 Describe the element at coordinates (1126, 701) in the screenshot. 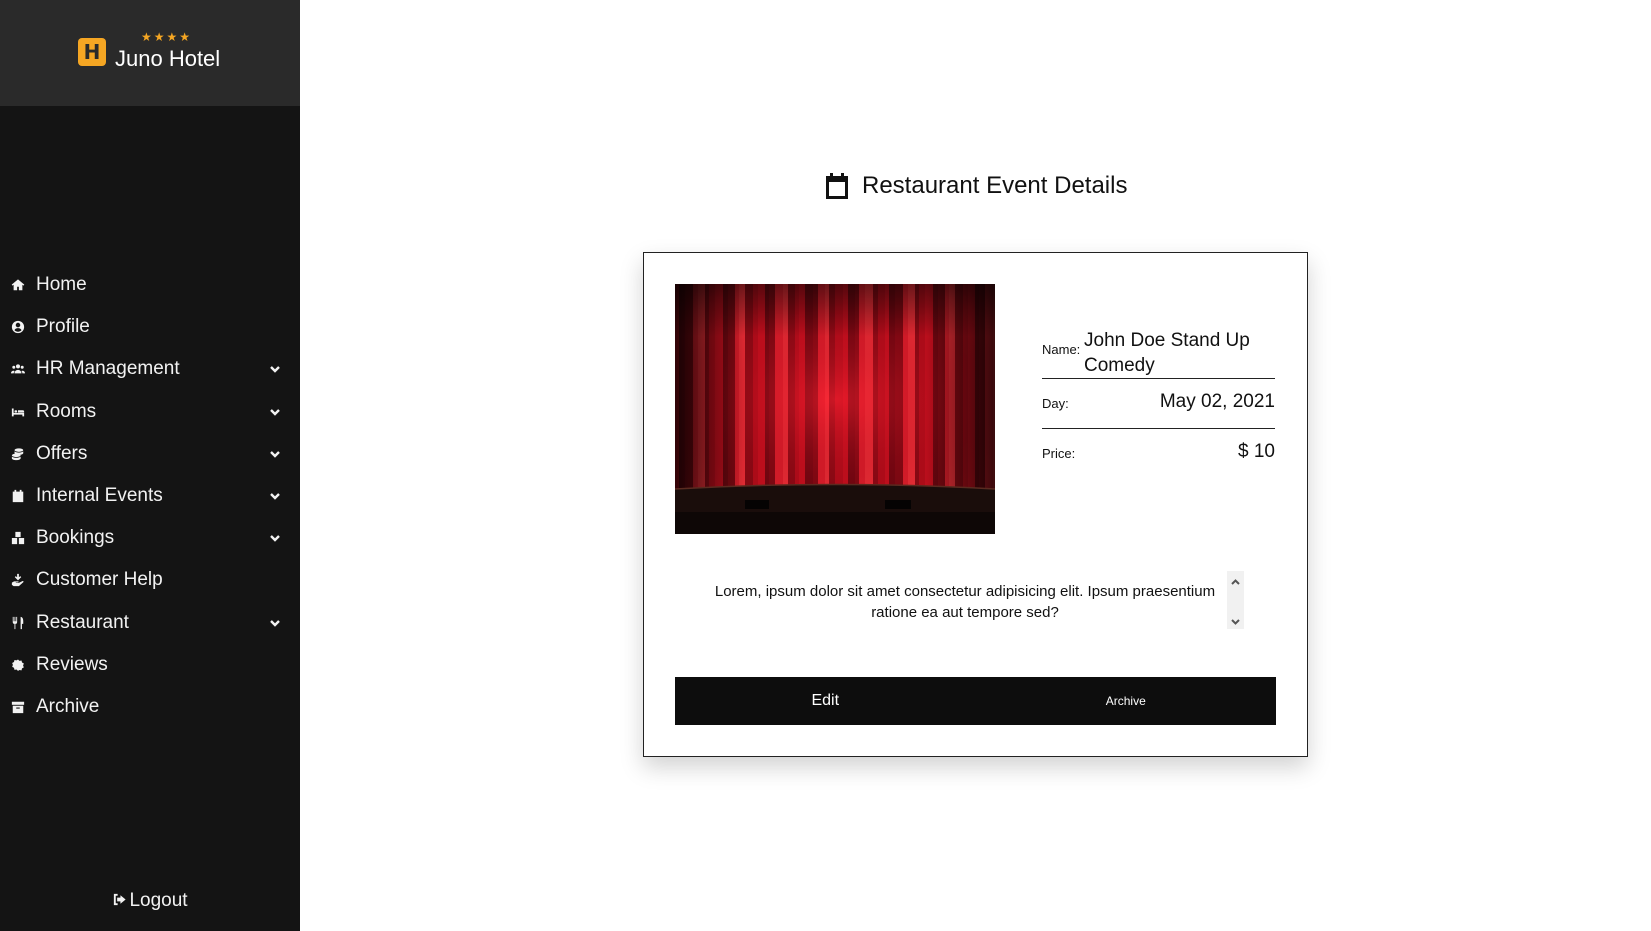

I see `archive-button: Archive` at that location.